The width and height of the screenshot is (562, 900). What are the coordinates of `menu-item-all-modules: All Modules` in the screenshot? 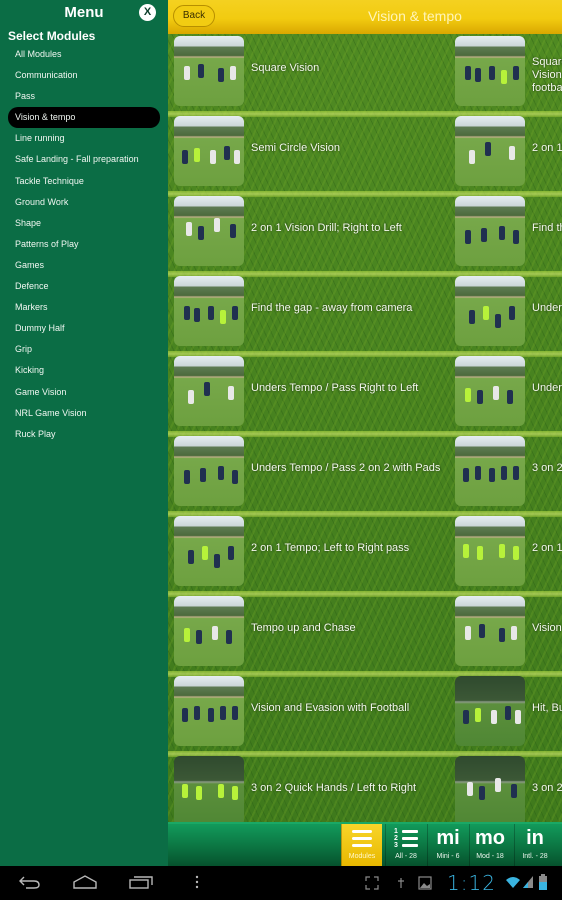 It's located at (84, 54).